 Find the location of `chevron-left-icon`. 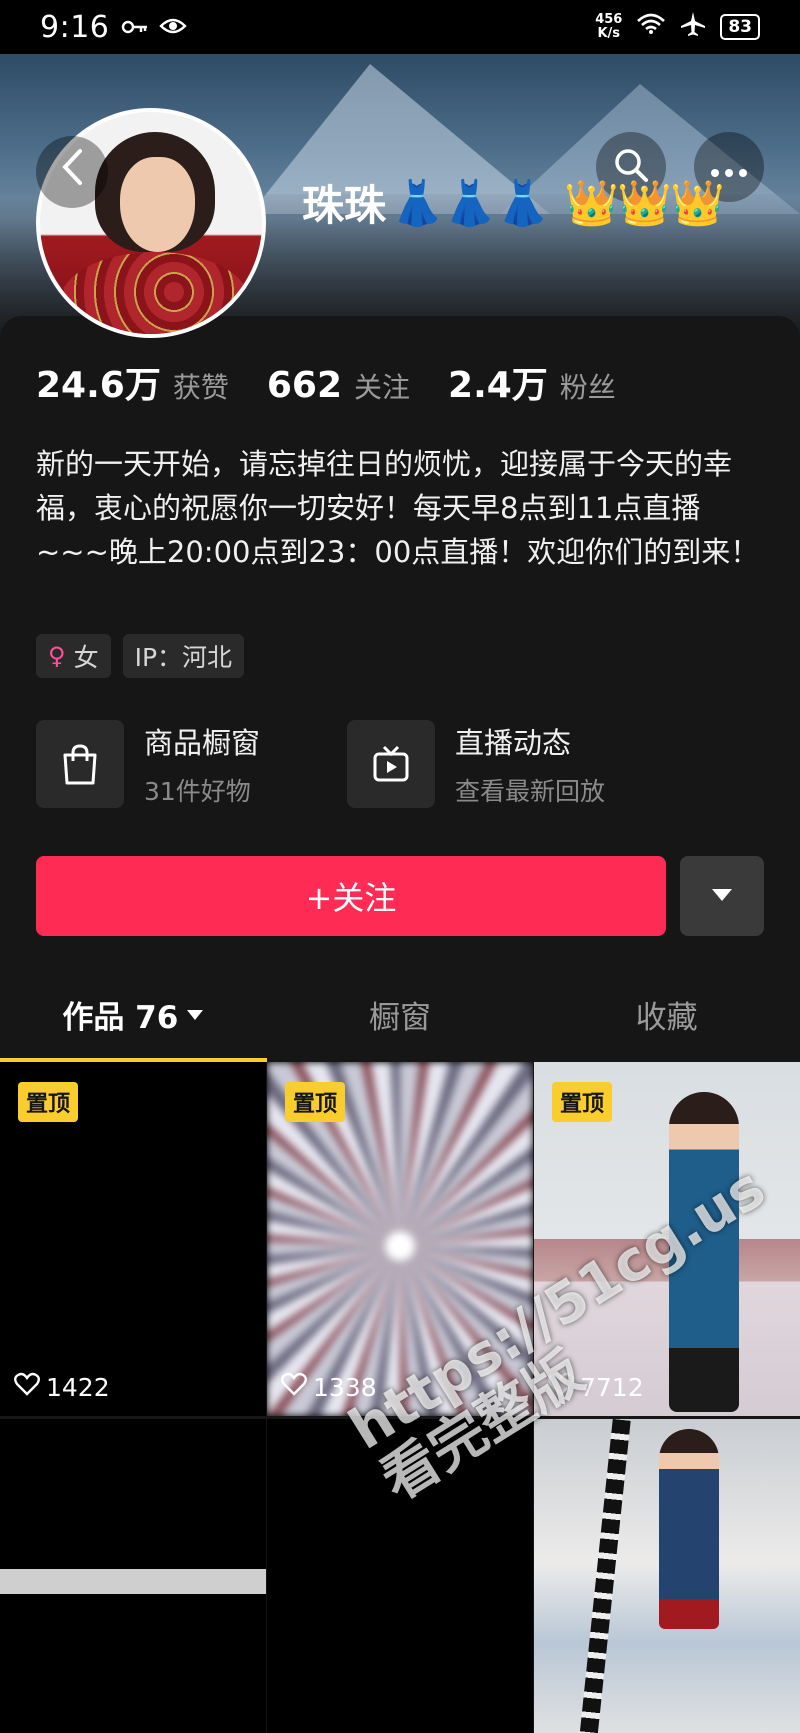

chevron-left-icon is located at coordinates (72, 172).